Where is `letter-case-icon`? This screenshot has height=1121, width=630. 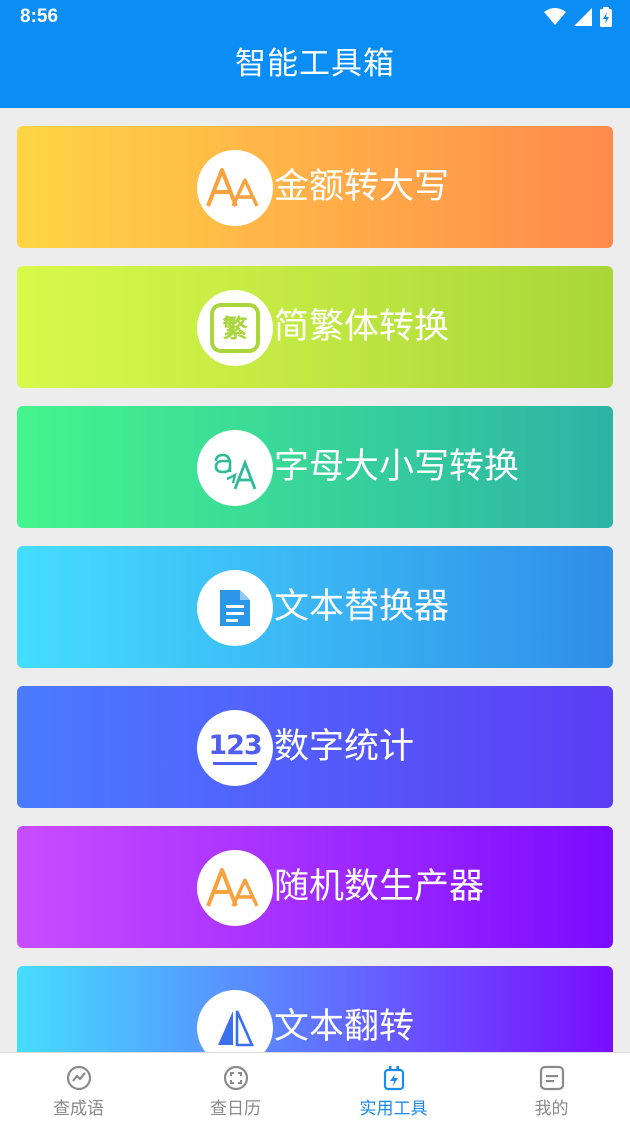
letter-case-icon is located at coordinates (235, 468).